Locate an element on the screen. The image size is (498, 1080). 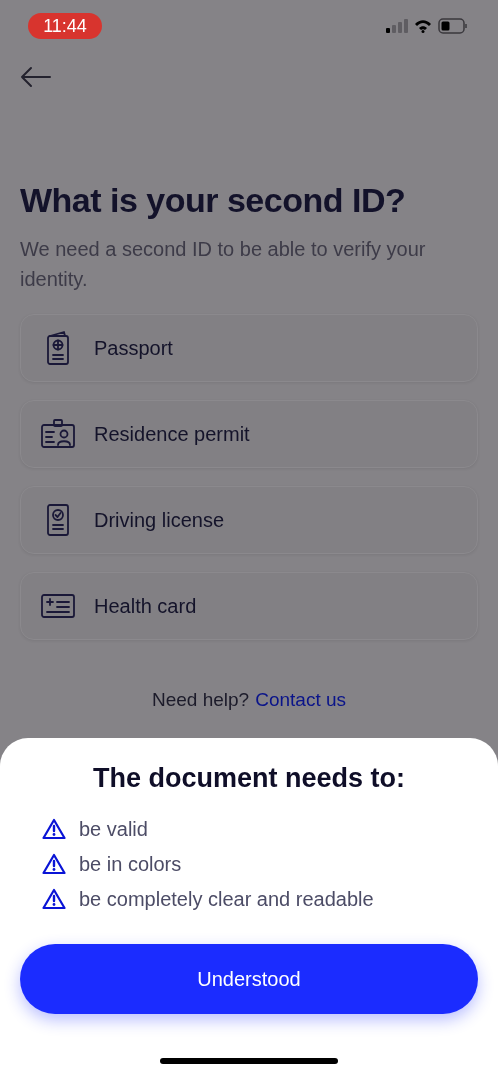
passport-icon is located at coordinates (58, 348).